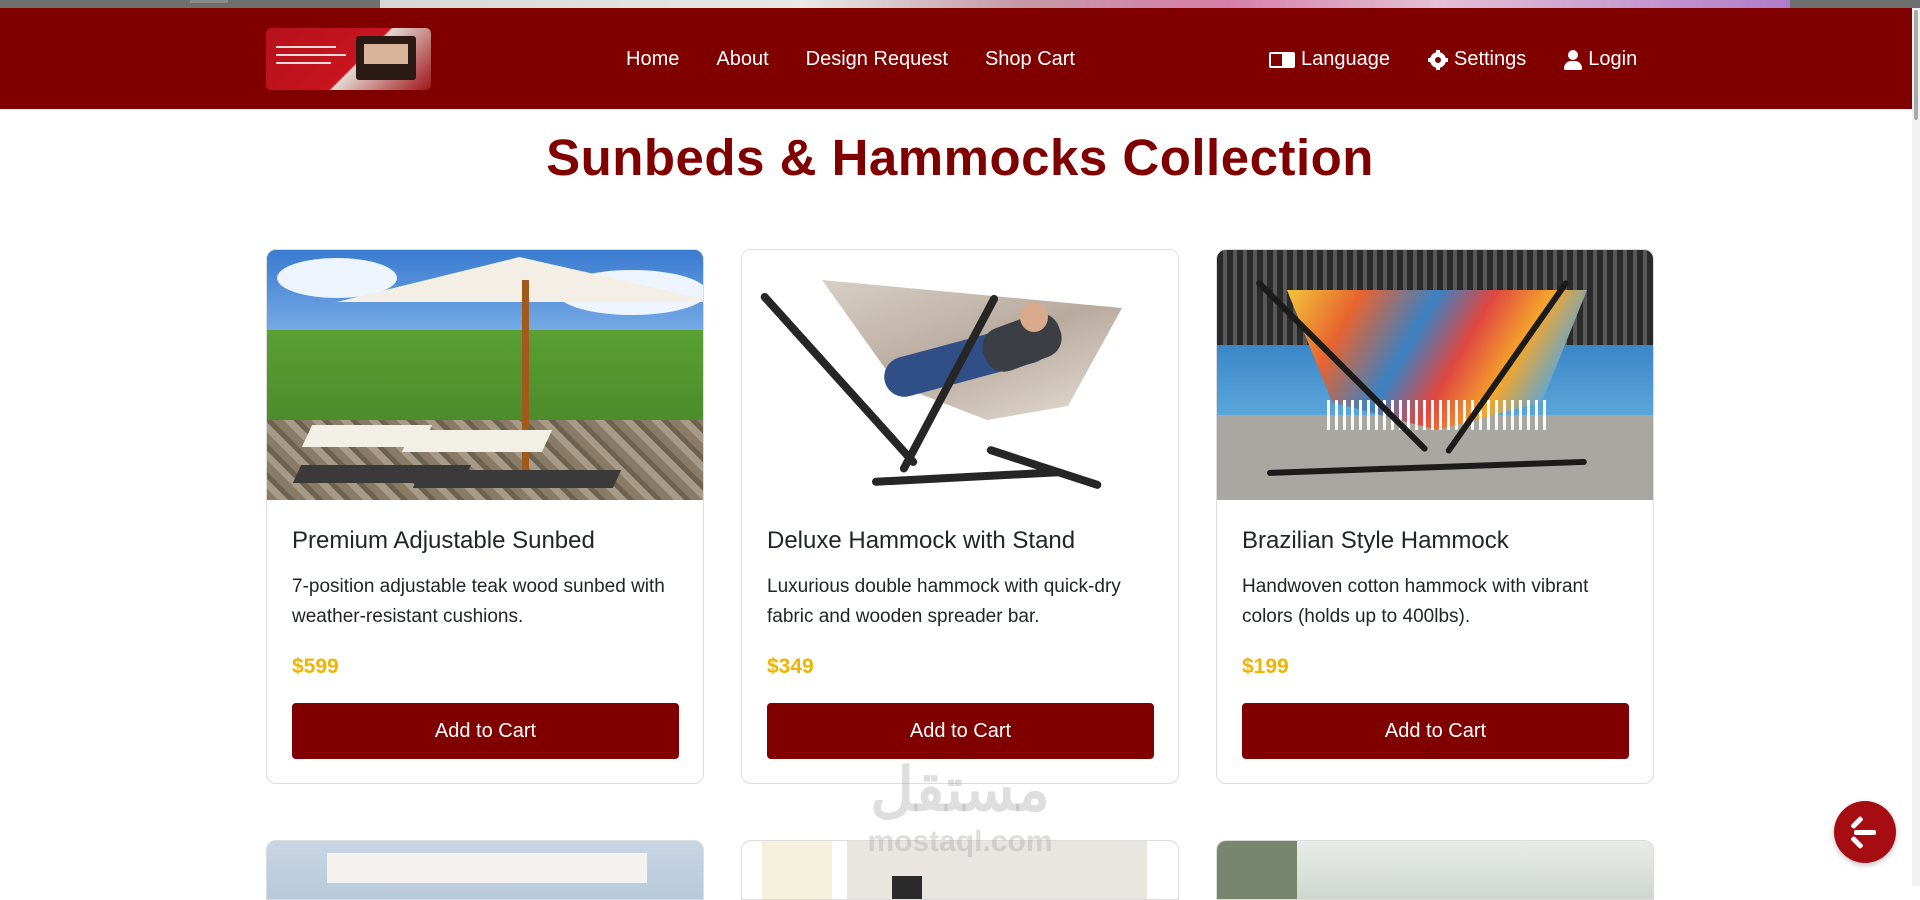 This screenshot has height=900, width=1920. I want to click on user-icon, so click(1573, 59).